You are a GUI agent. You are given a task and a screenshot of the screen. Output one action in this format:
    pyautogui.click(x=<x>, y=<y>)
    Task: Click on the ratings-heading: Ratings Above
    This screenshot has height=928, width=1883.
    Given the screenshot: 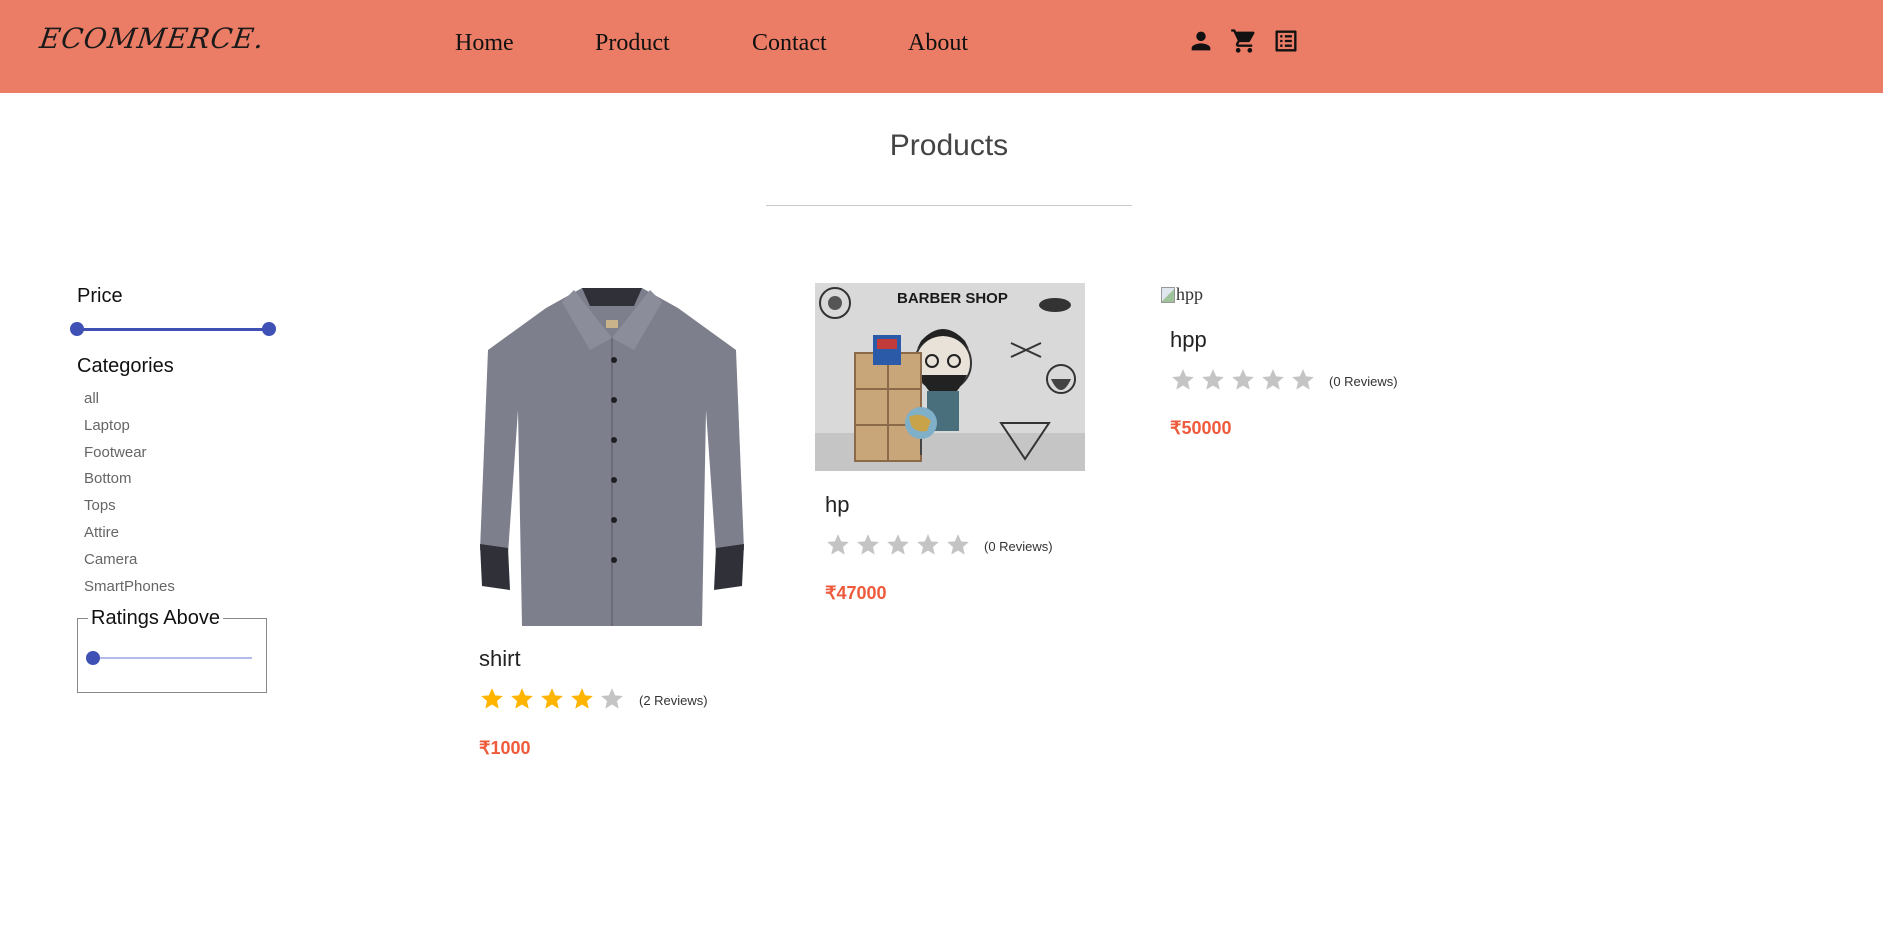 What is the action you would take?
    pyautogui.click(x=155, y=618)
    